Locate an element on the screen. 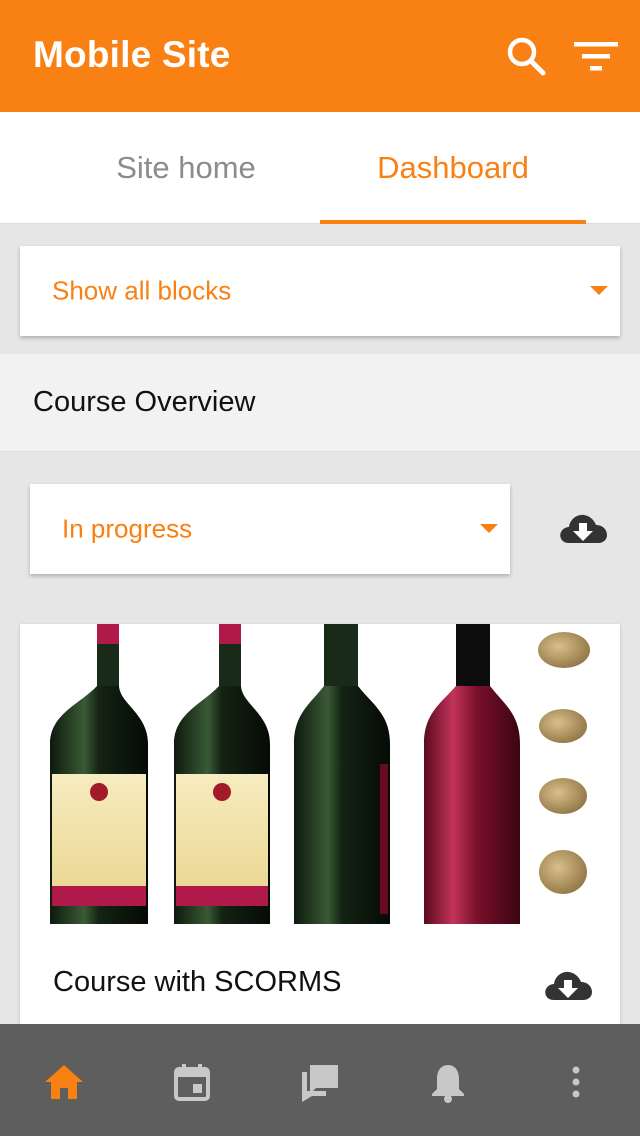 Image resolution: width=640 pixels, height=1136 pixels. course-overview-title: Course Overview is located at coordinates (144, 402).